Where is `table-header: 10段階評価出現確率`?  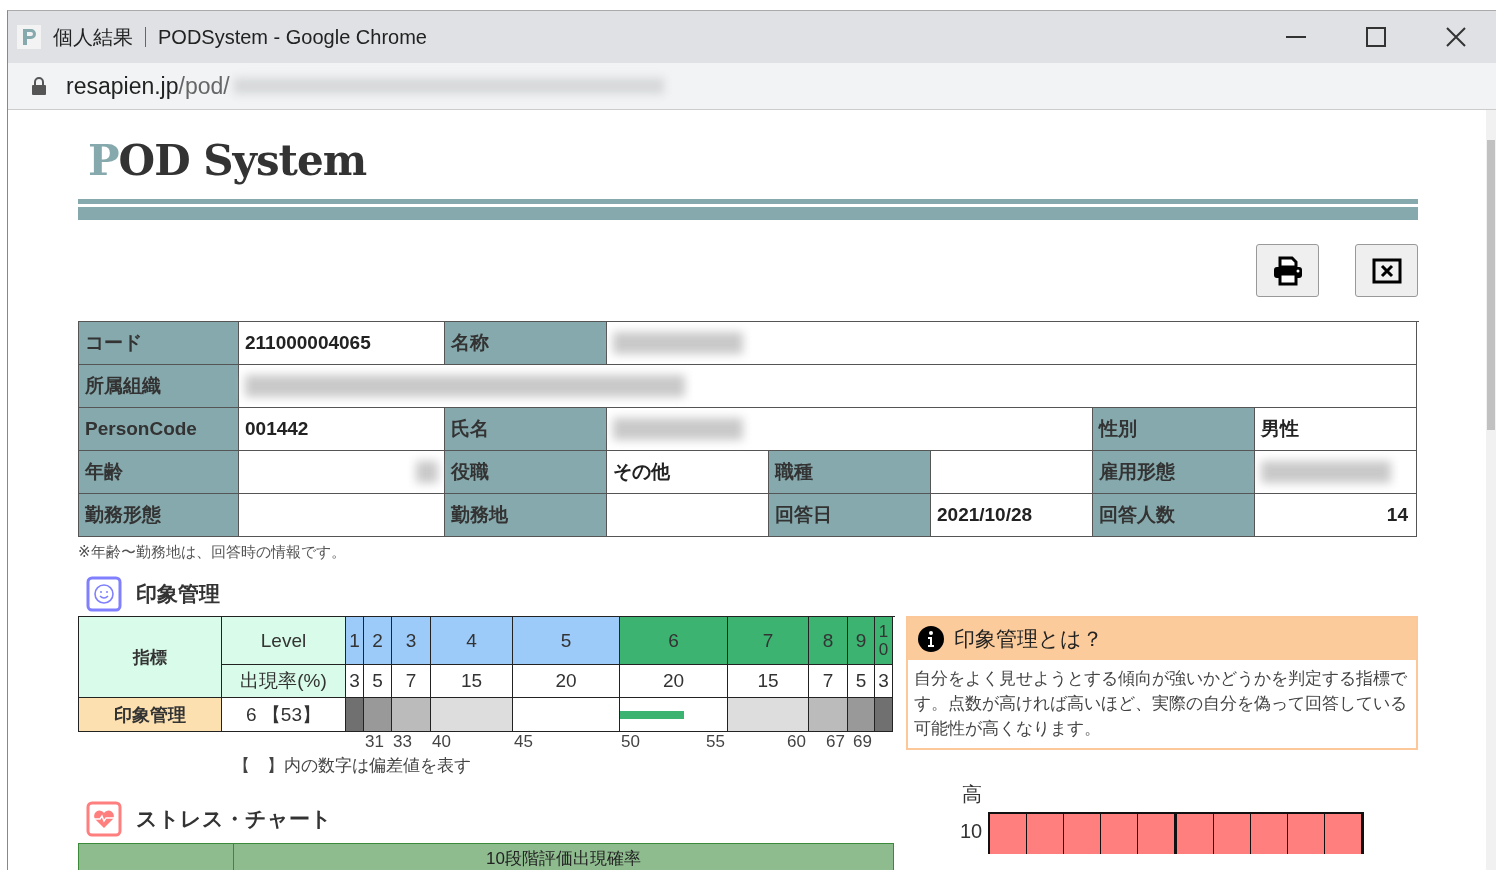
table-header: 10段階評価出現確率 is located at coordinates (563, 859).